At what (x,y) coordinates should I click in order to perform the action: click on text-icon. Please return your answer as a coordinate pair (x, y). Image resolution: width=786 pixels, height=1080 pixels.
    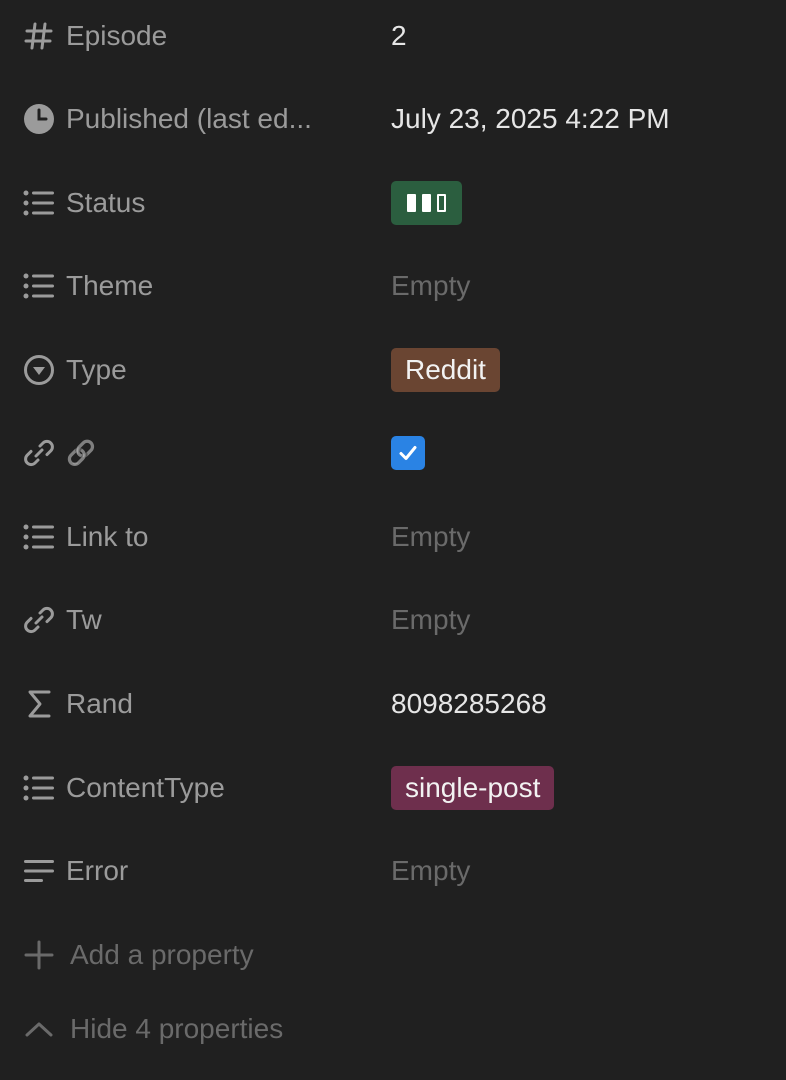
    Looking at the image, I should click on (39, 871).